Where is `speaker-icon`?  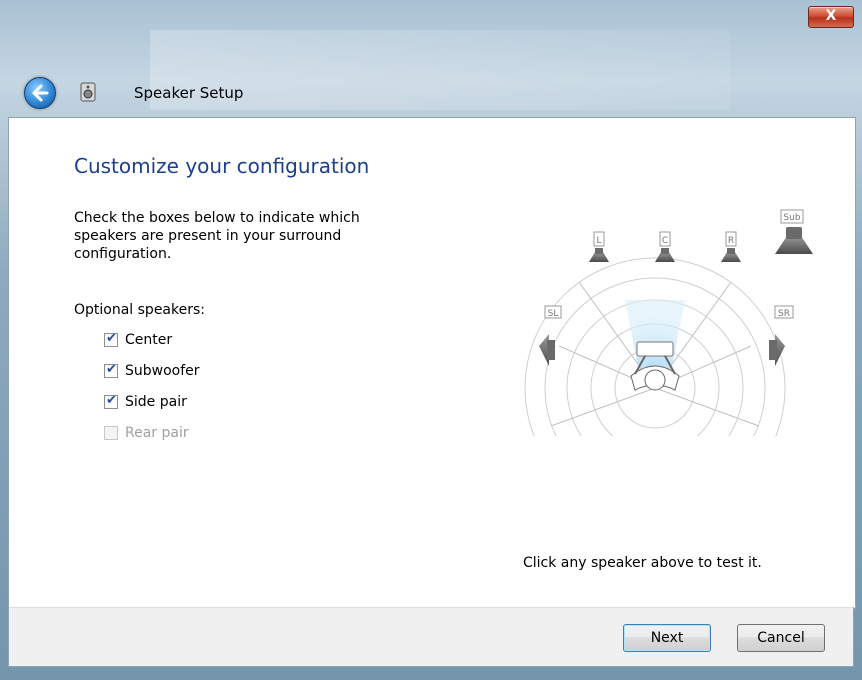 speaker-icon is located at coordinates (88, 92).